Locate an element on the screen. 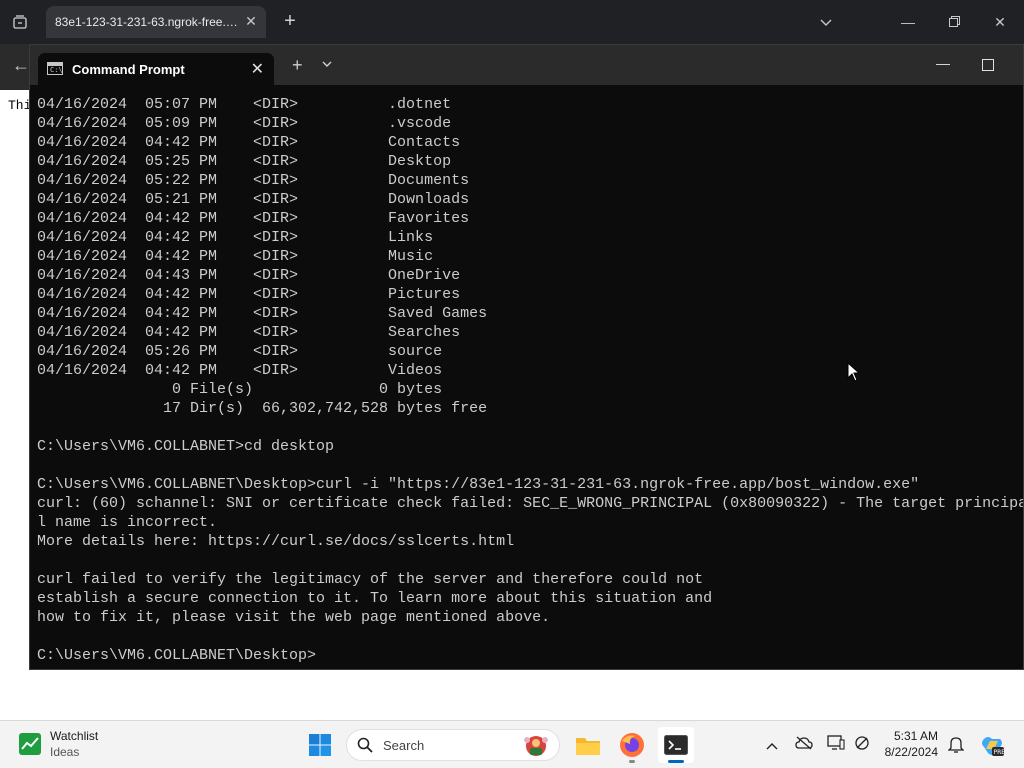 The image size is (1024, 768). notification-bell-icon is located at coordinates (956, 745).